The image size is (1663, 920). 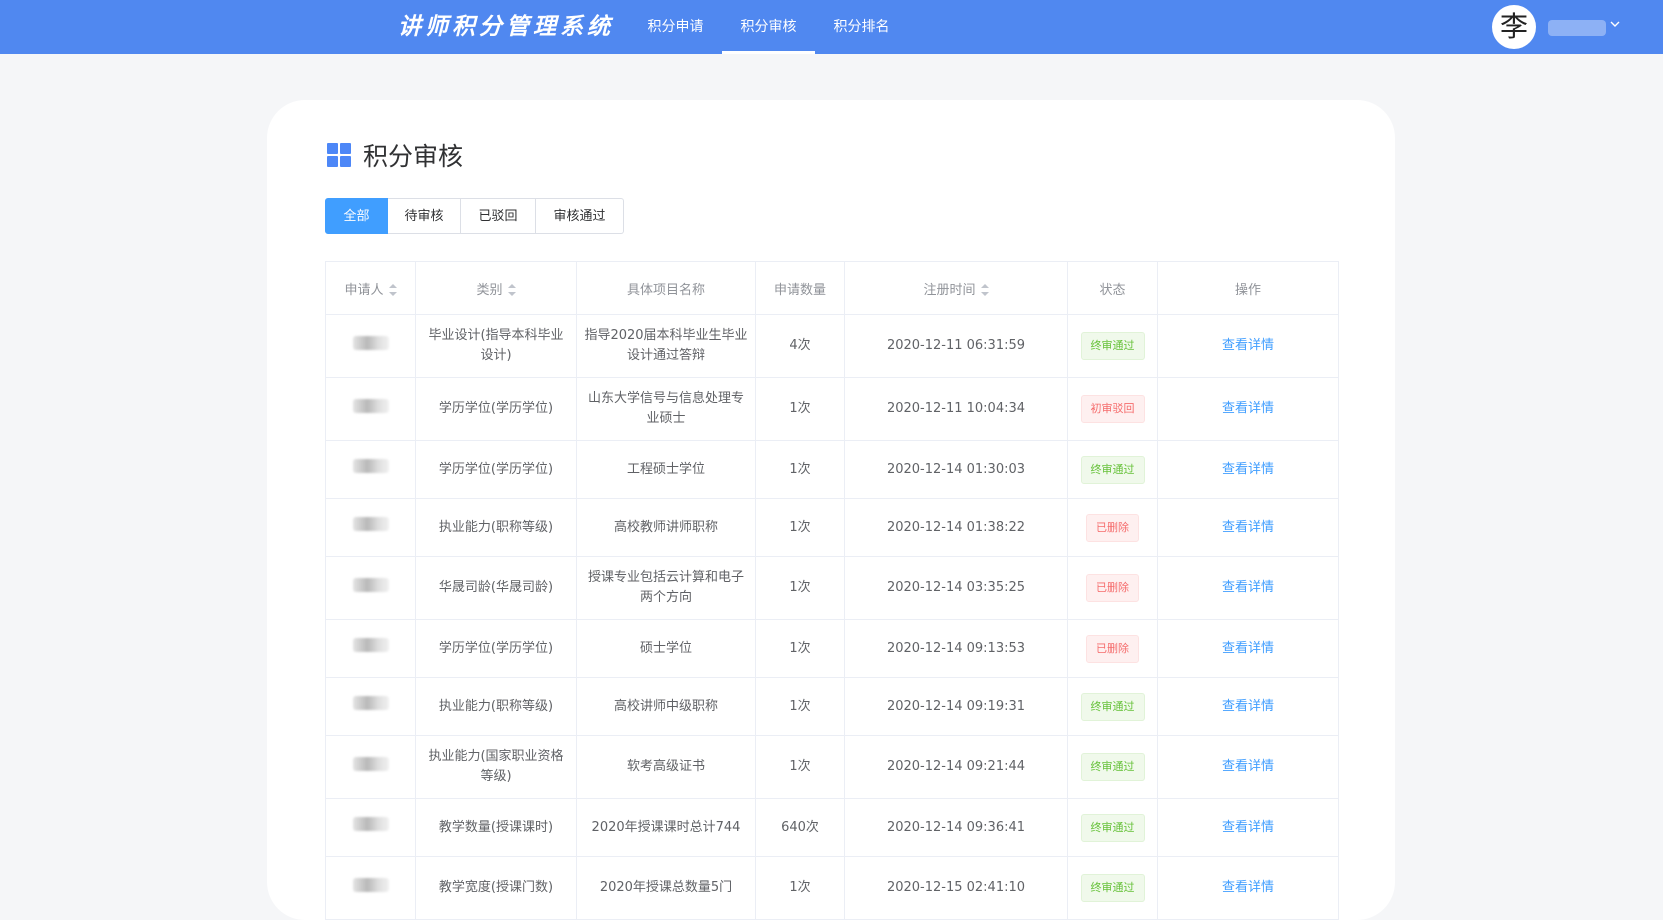 What do you see at coordinates (580, 216) in the screenshot?
I see `tab-approved: 审核通过` at bounding box center [580, 216].